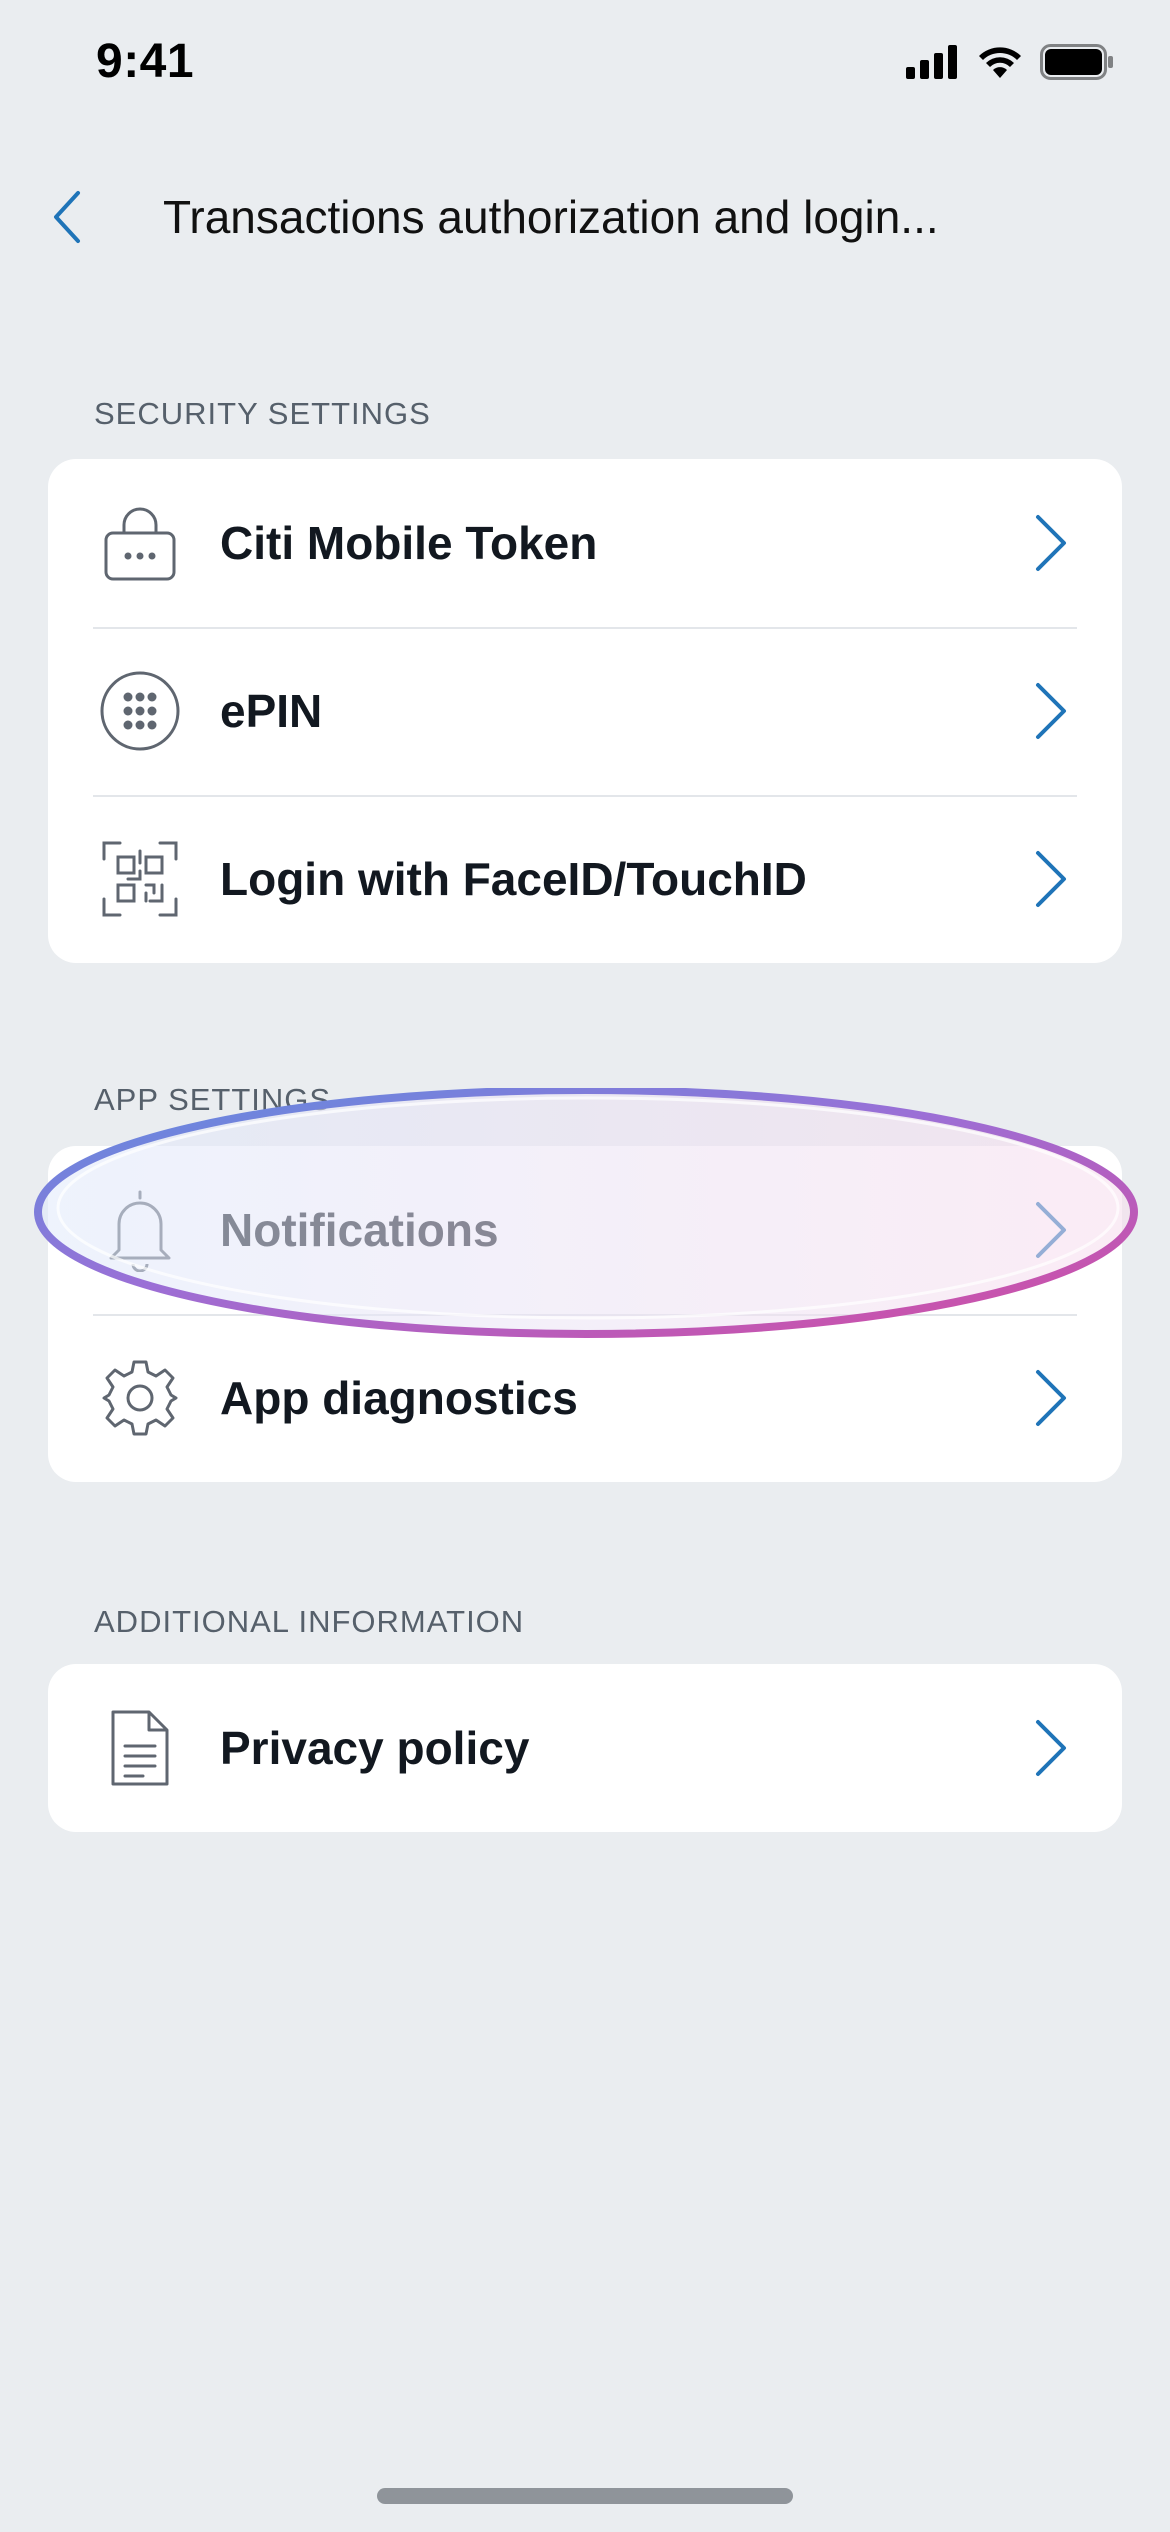  I want to click on status-icons, so click(1010, 62).